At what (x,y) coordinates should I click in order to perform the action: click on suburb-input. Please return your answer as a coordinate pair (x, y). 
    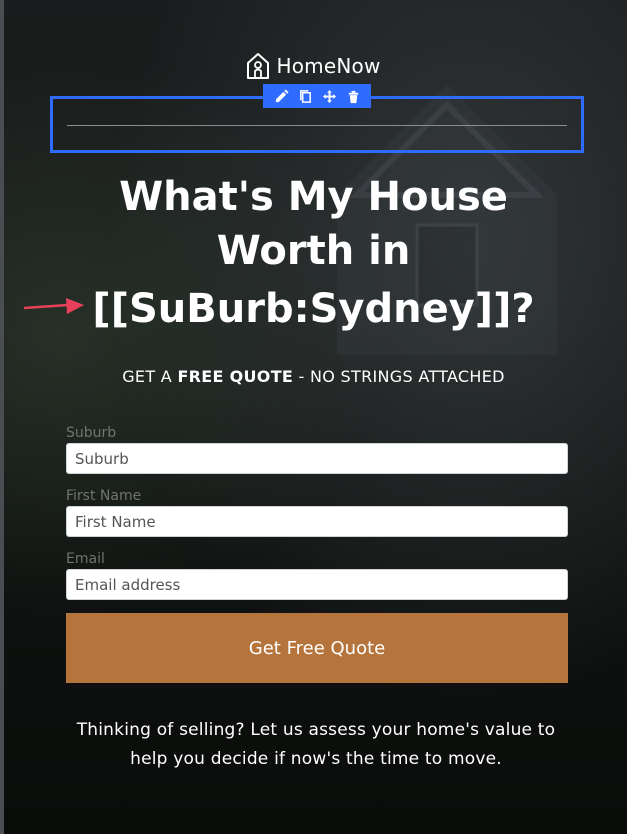
    Looking at the image, I should click on (317, 458).